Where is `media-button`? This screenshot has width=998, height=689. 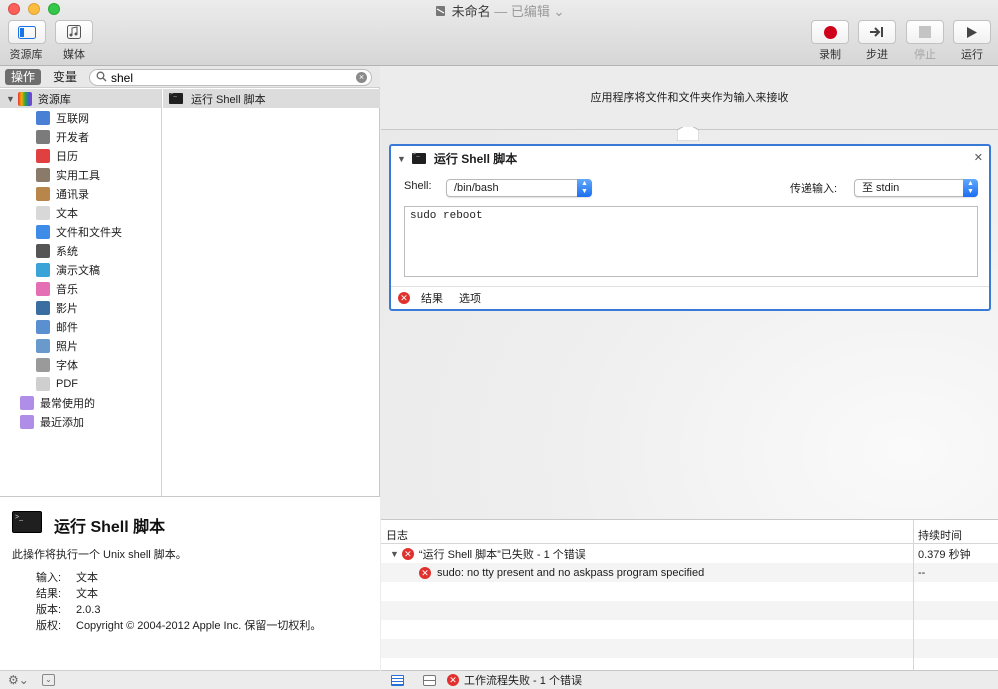
media-button is located at coordinates (74, 32).